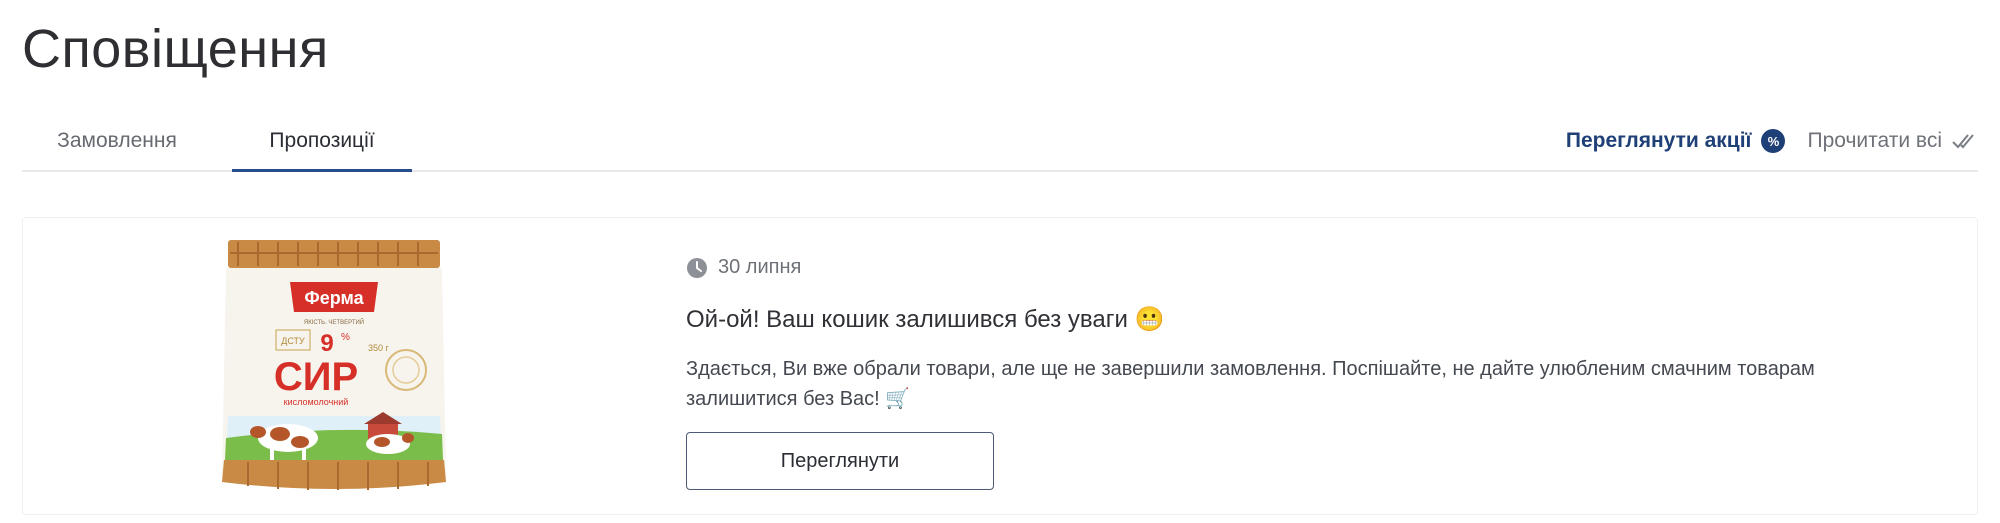  Describe the element at coordinates (326, 343) in the screenshot. I see `fat-value: 9` at that location.